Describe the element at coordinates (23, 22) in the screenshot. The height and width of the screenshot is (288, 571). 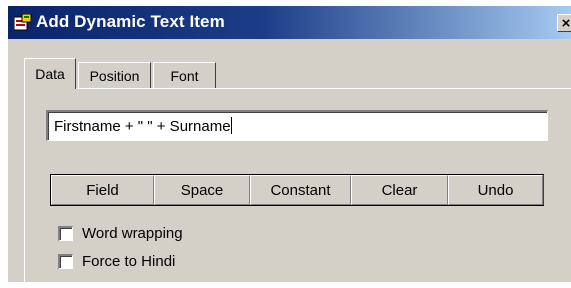
I see `dialog-app-icon` at that location.